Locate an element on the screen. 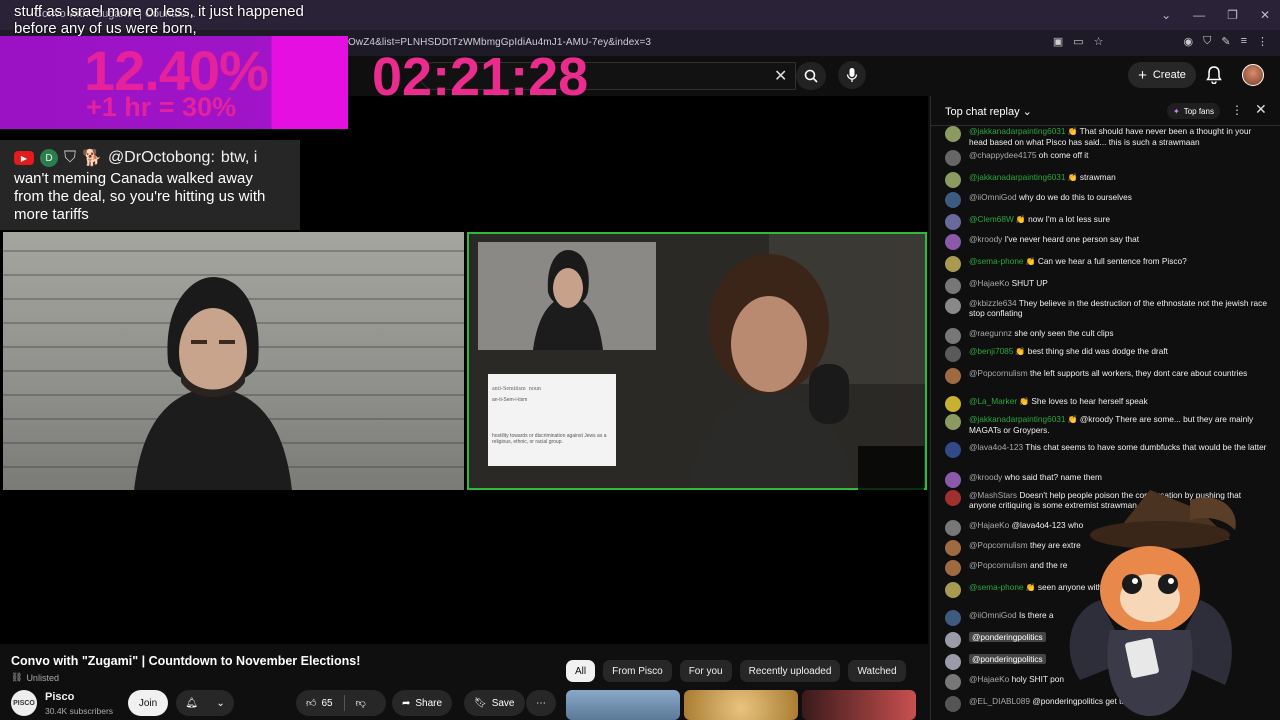  chat-message: @jakkanadarpainting6031 👏 strawman is located at coordinates (1110, 180).